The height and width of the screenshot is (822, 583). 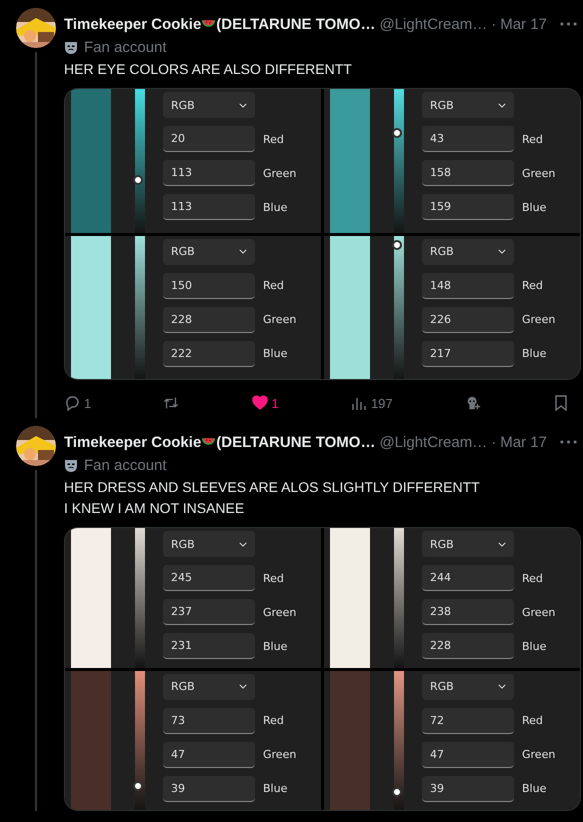 I want to click on value-field: 150, so click(x=209, y=285).